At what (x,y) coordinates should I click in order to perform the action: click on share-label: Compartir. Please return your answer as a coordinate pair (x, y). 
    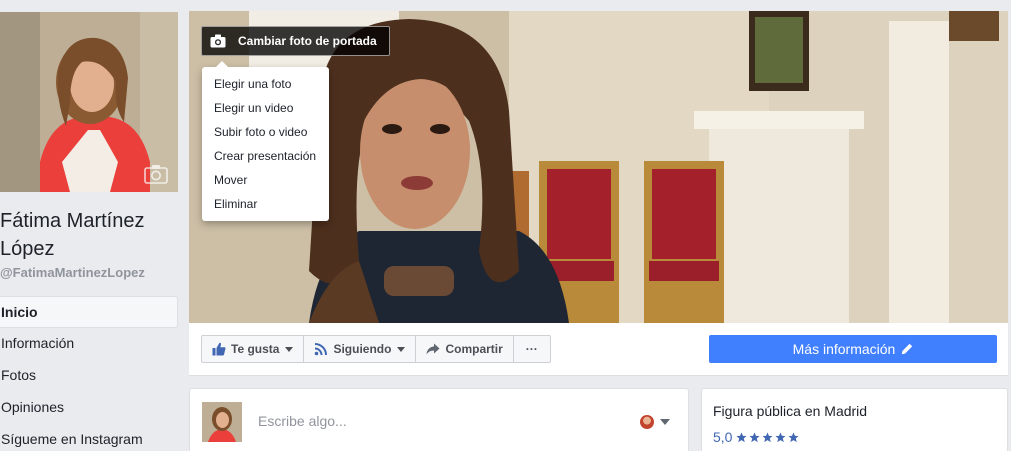
    Looking at the image, I should click on (474, 349).